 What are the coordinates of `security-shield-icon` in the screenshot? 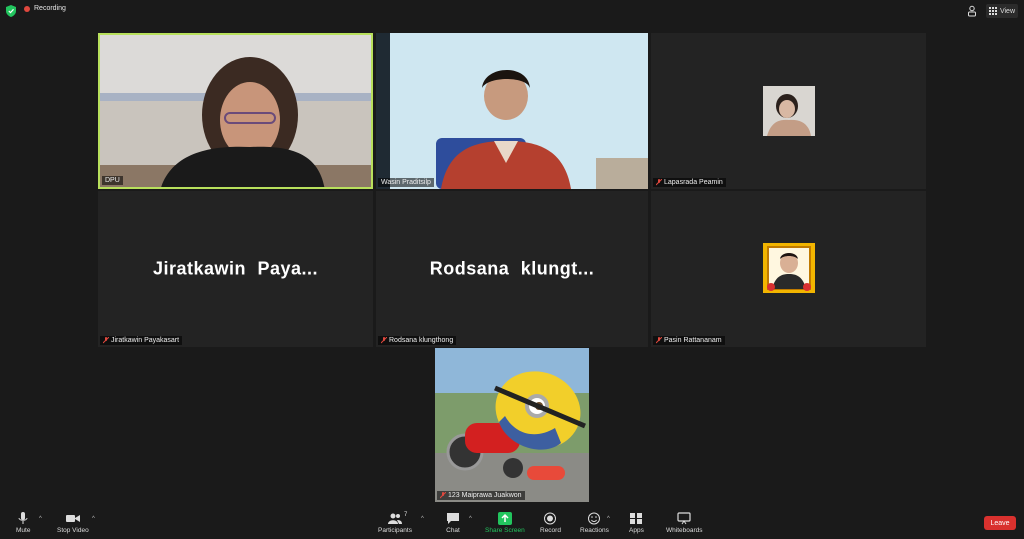 It's located at (11, 11).